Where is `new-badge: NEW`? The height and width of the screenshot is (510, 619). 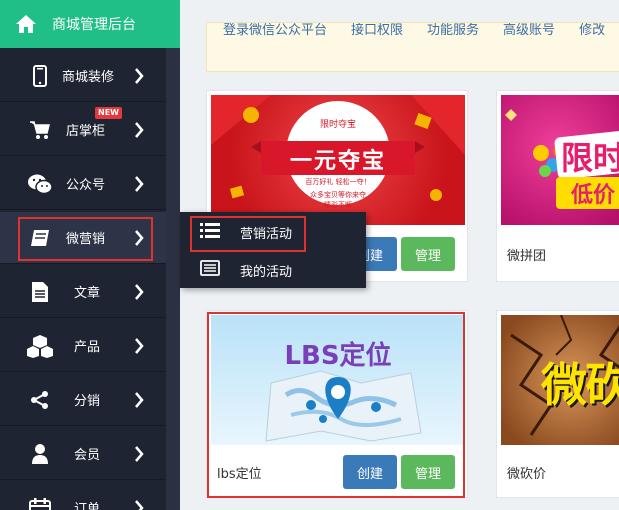
new-badge: NEW is located at coordinates (108, 113).